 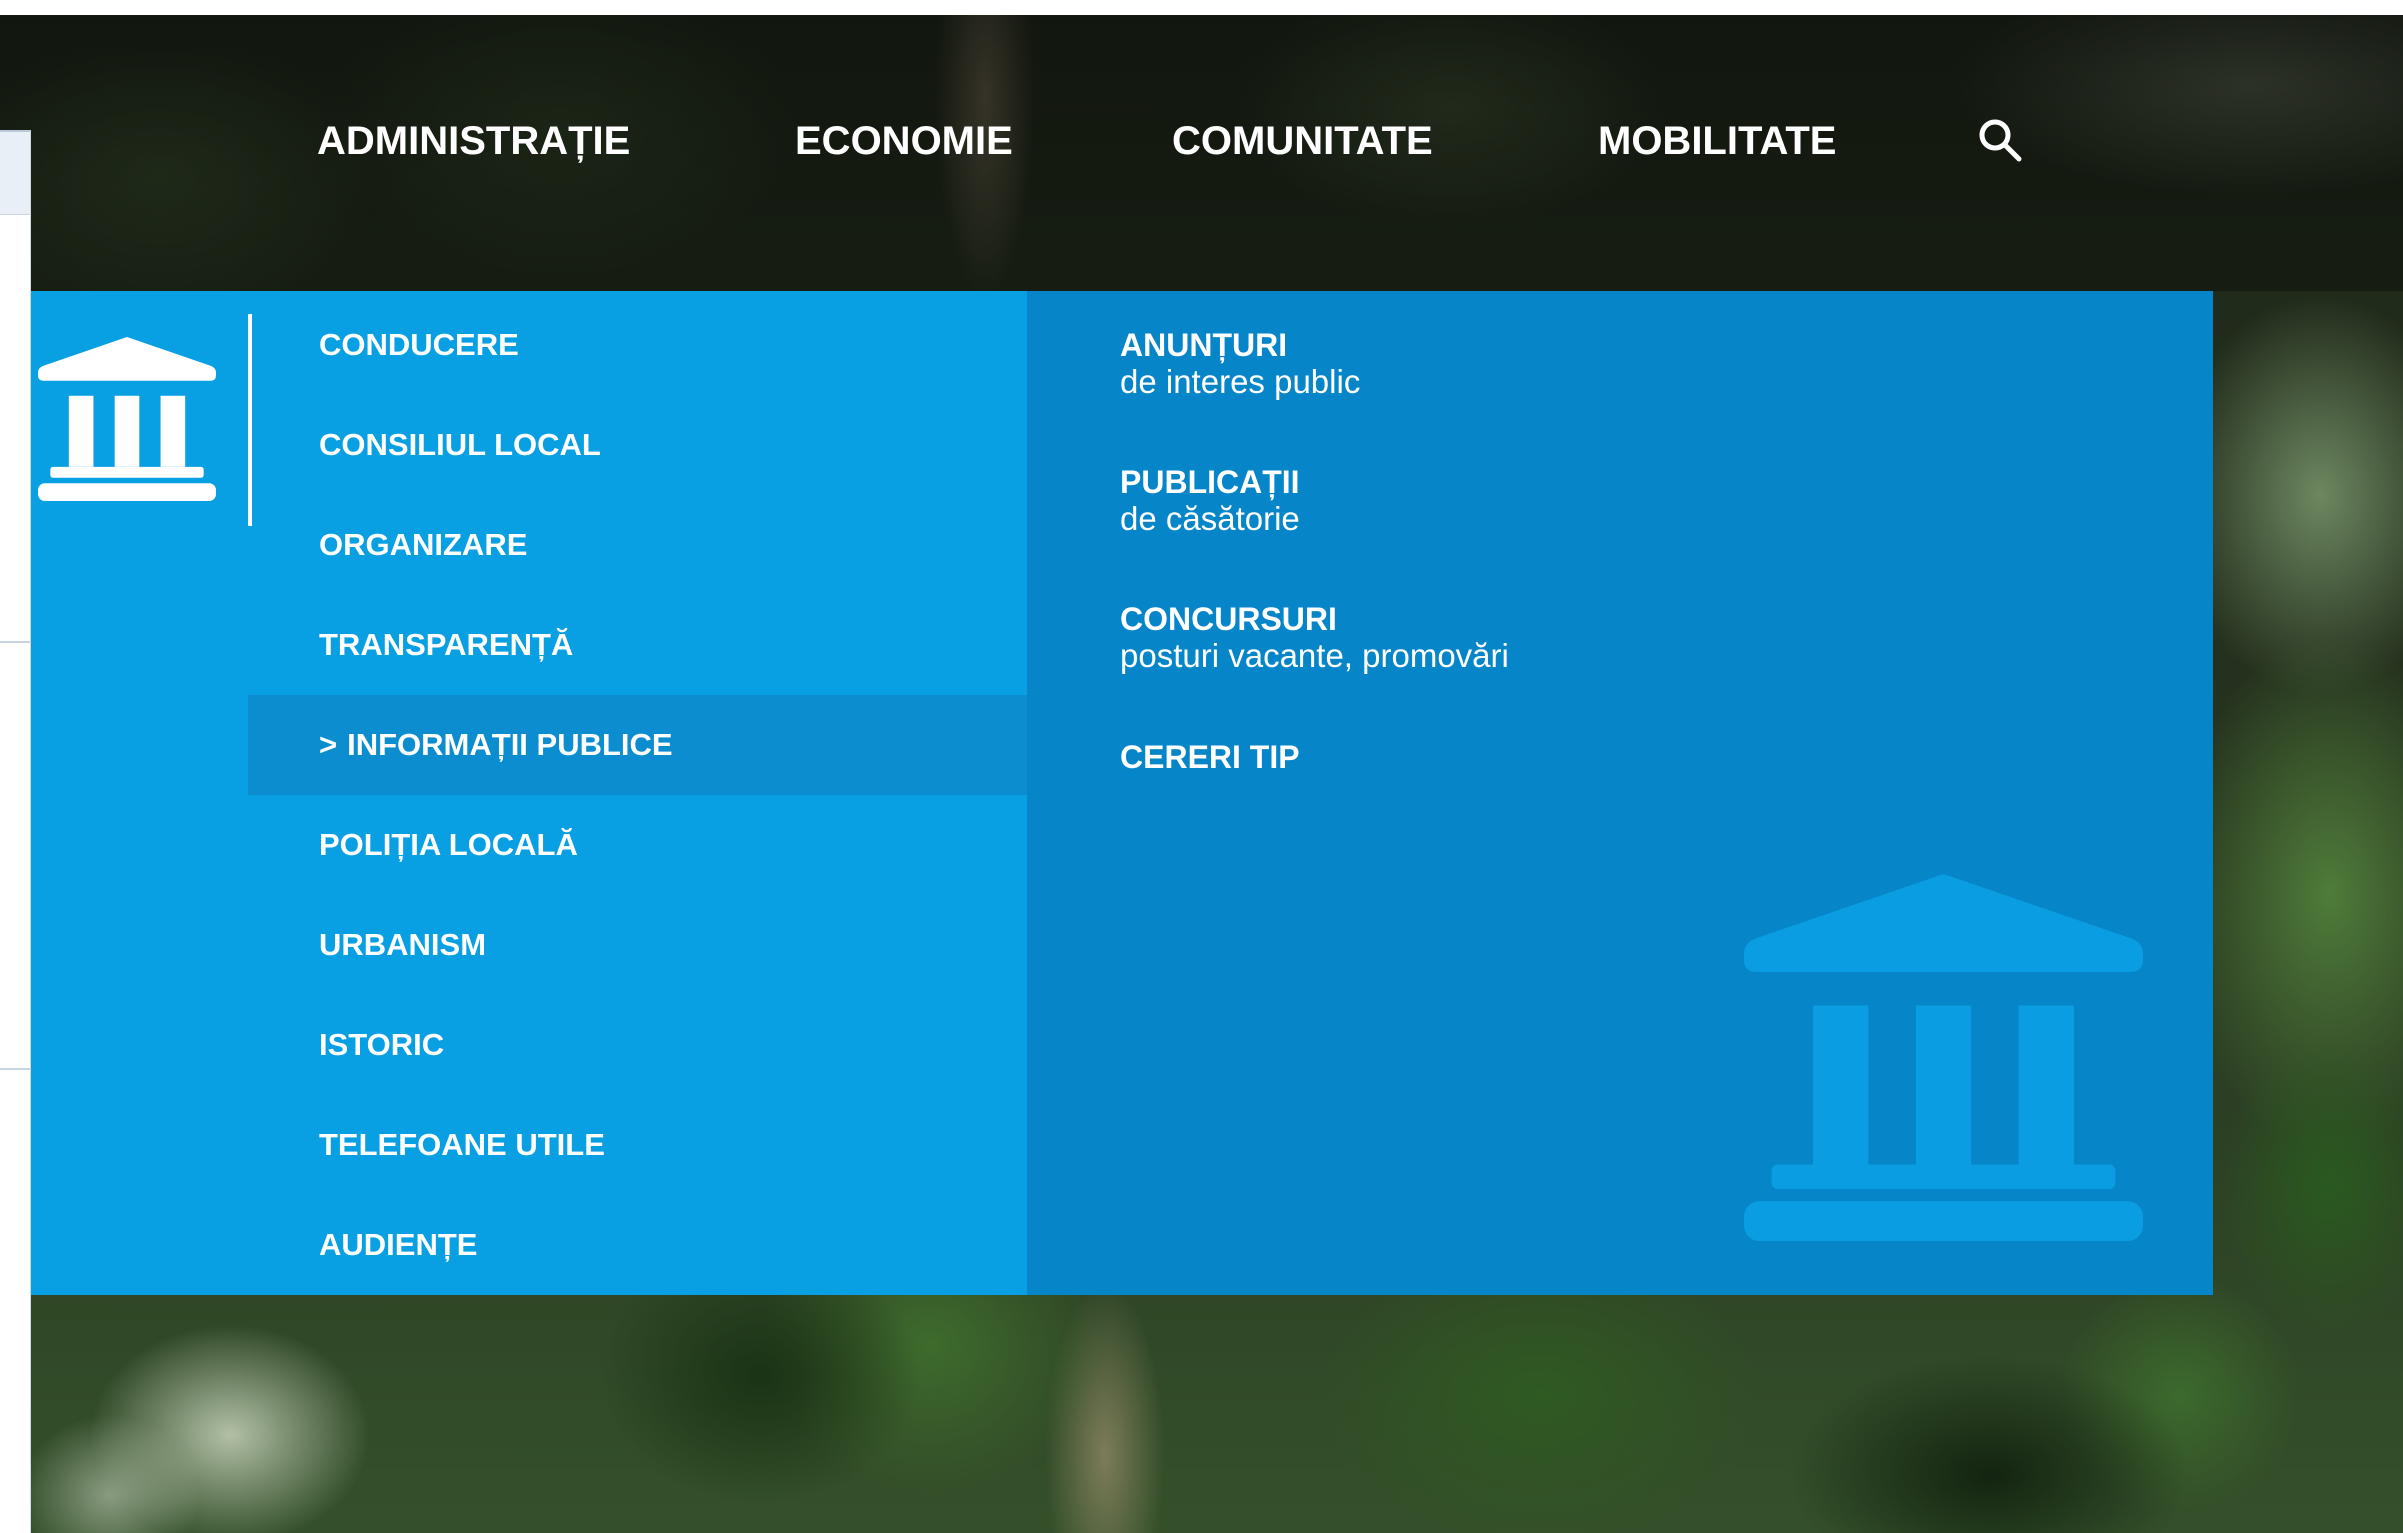 I want to click on submenu-subtitle: de căsătorie, so click(x=1210, y=518).